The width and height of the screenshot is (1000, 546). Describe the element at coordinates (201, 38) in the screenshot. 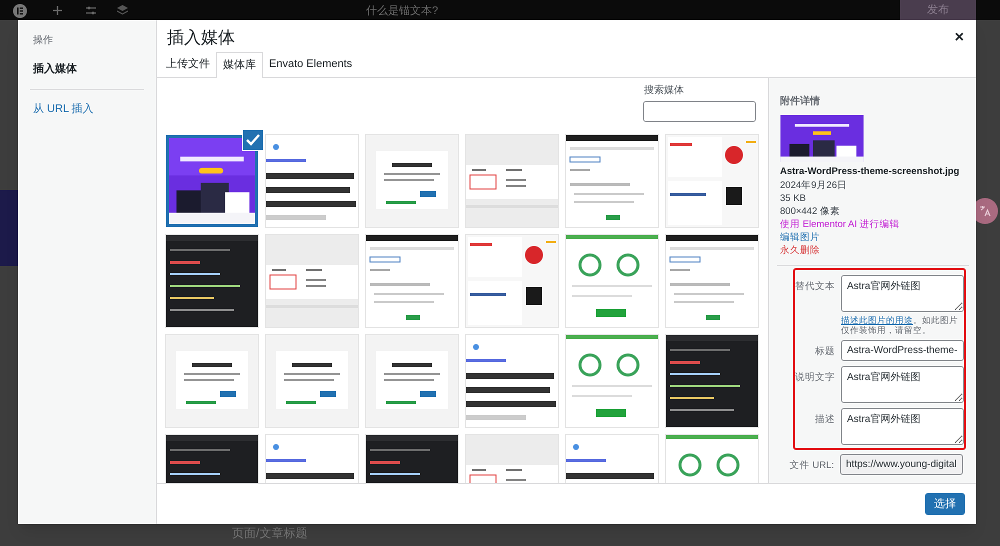

I see `modal-title: 插入媒体` at that location.